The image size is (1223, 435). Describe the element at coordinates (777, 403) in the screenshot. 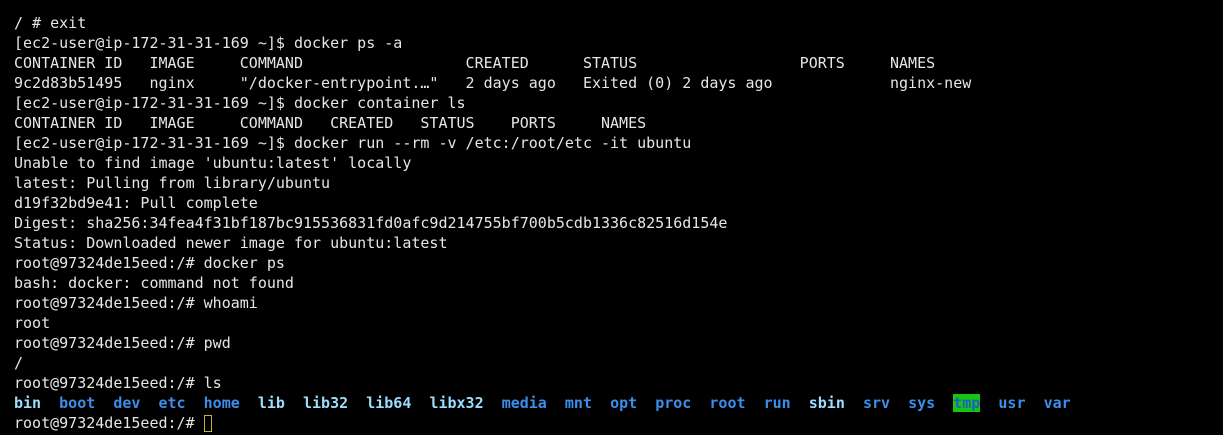

I see `ls-entry-run: run` at that location.